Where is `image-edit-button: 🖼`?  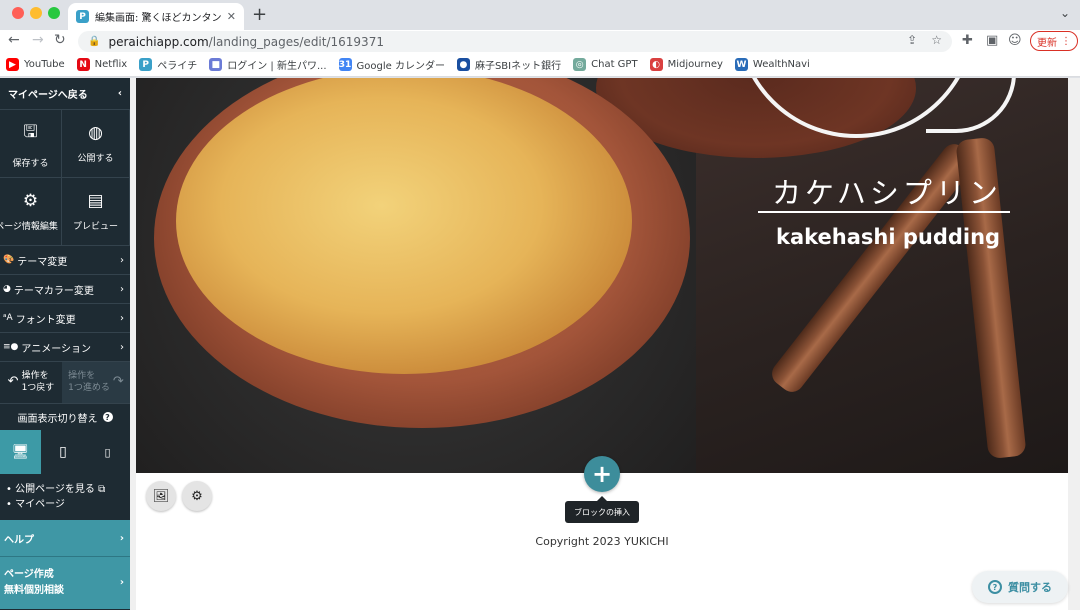 image-edit-button: 🖼 is located at coordinates (161, 496).